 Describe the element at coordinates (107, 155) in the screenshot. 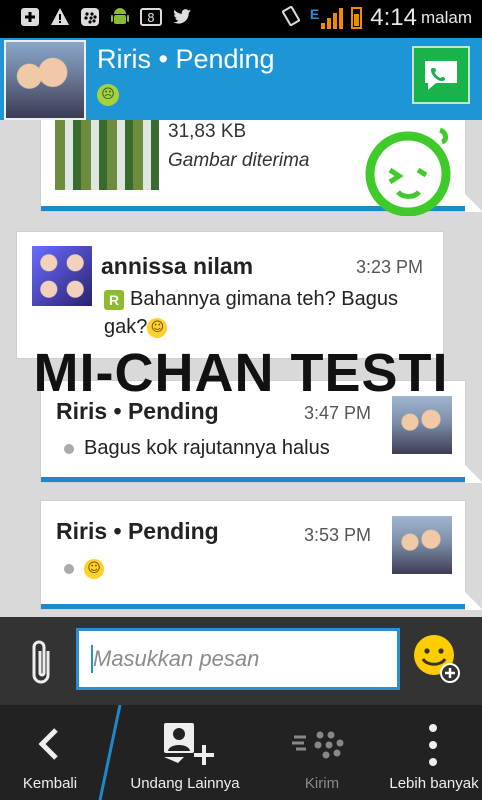

I see `image-thumbnail` at that location.